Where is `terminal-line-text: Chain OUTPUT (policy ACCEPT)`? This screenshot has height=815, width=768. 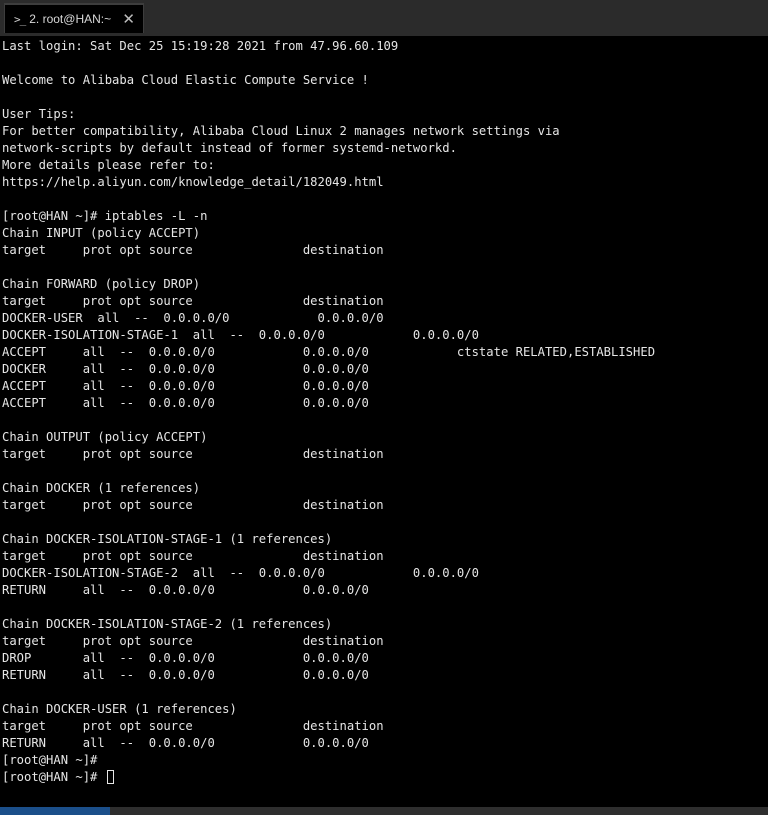
terminal-line-text: Chain OUTPUT (policy ACCEPT) is located at coordinates (105, 437).